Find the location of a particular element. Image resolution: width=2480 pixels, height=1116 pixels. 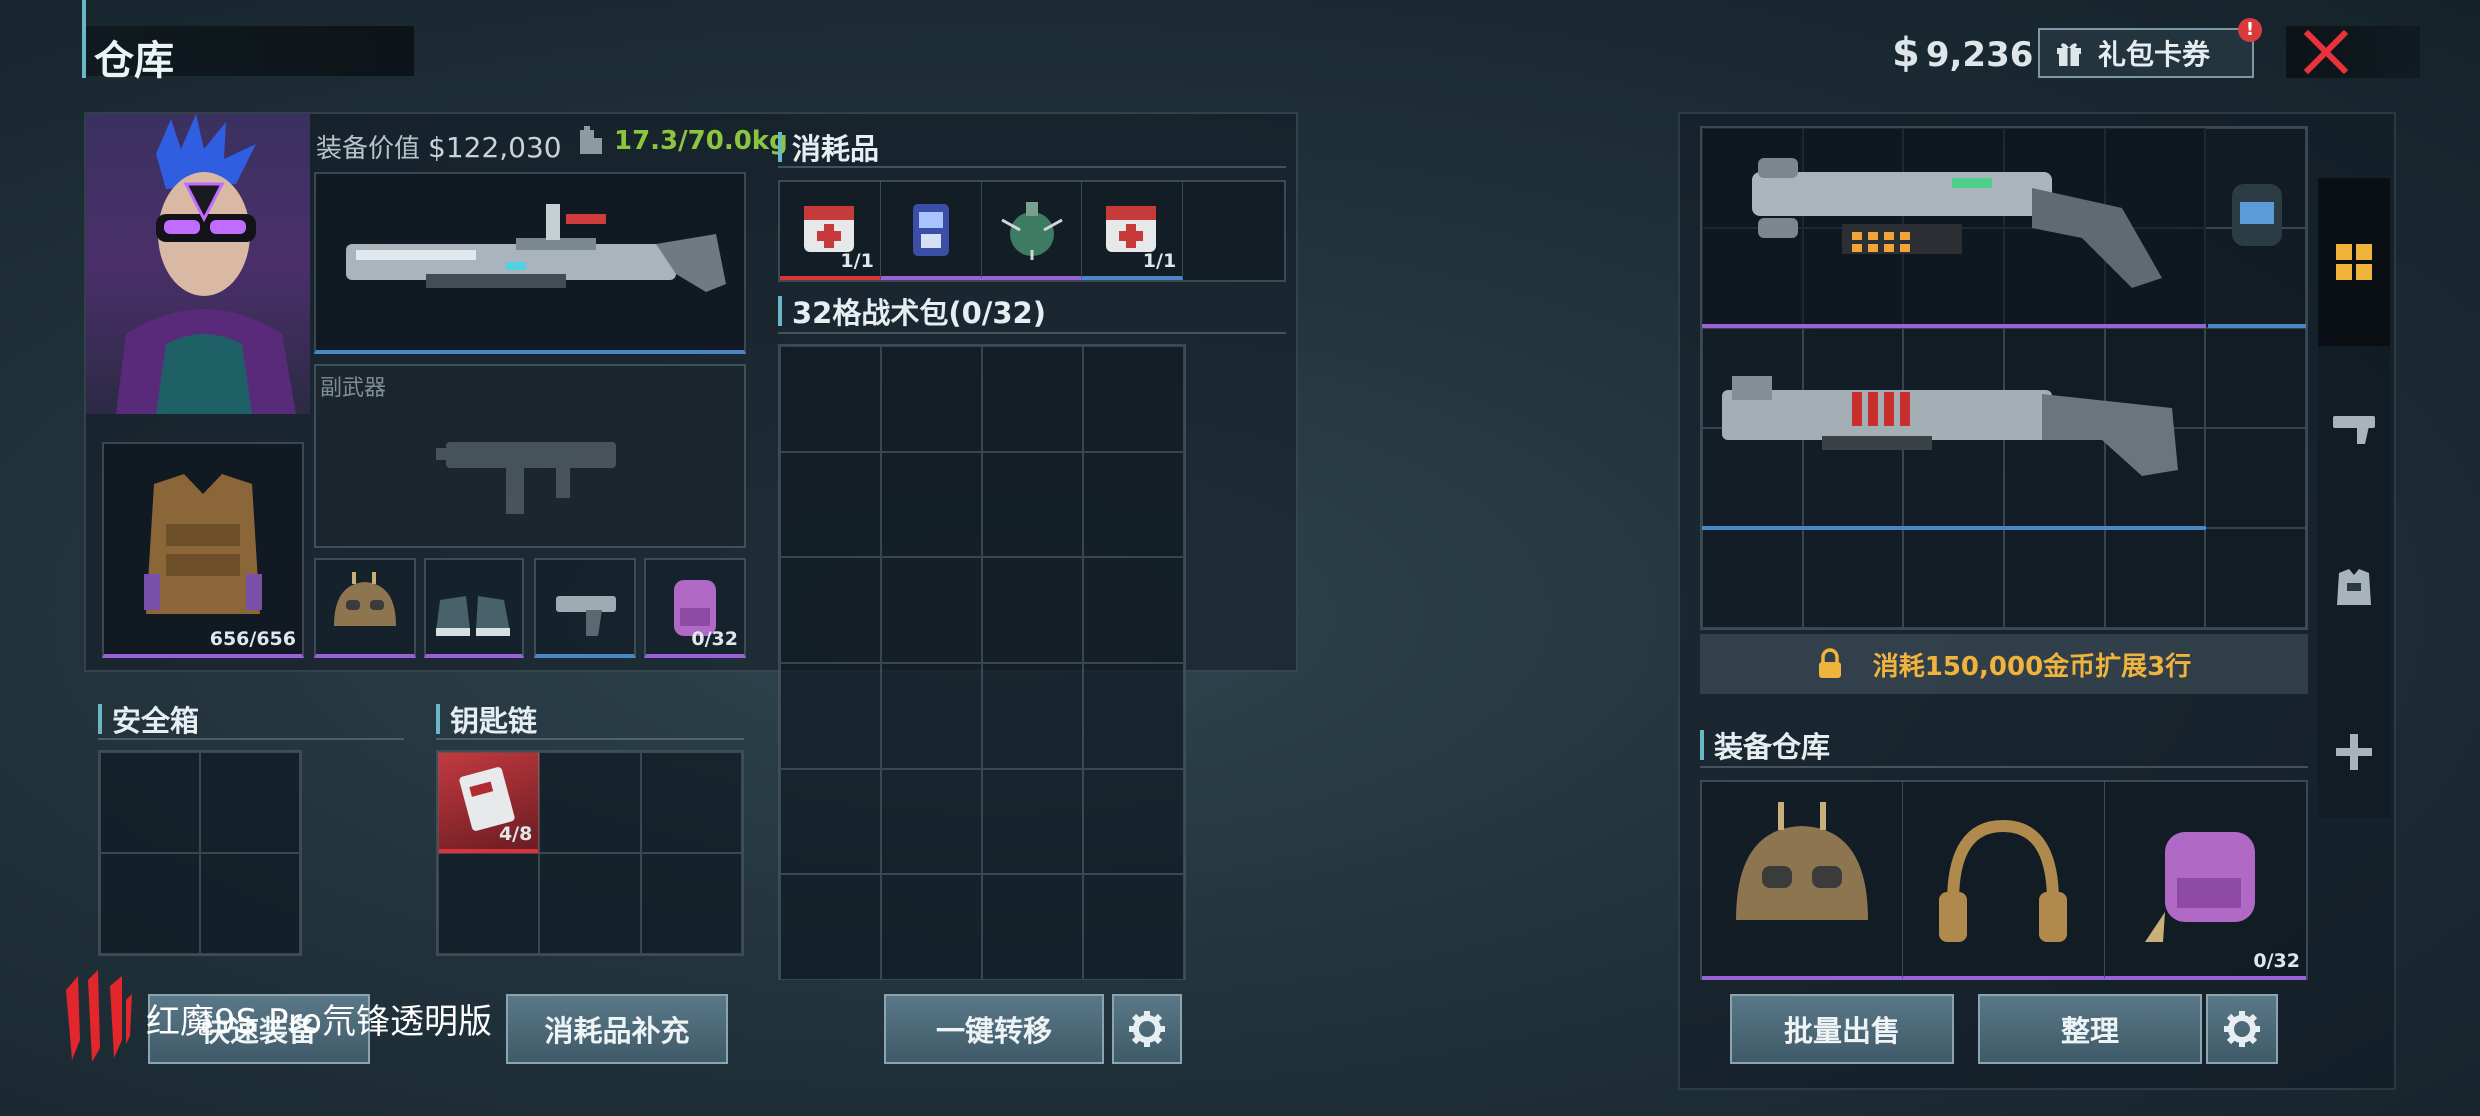

character-portrait is located at coordinates (198, 264).